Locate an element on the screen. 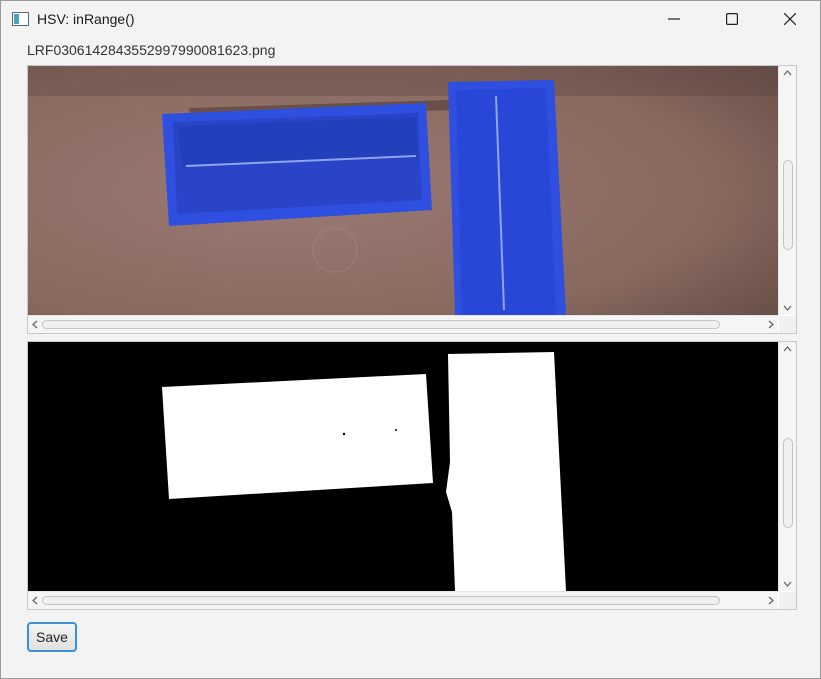  mask-vertical-scrollbar is located at coordinates (787, 466).